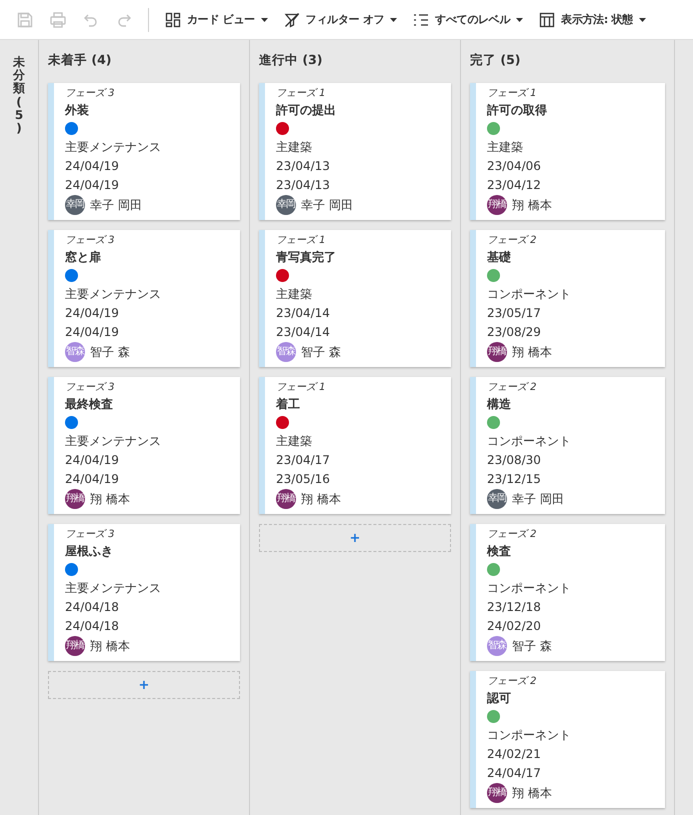  What do you see at coordinates (514, 754) in the screenshot?
I see `start-date: 24/02/21` at bounding box center [514, 754].